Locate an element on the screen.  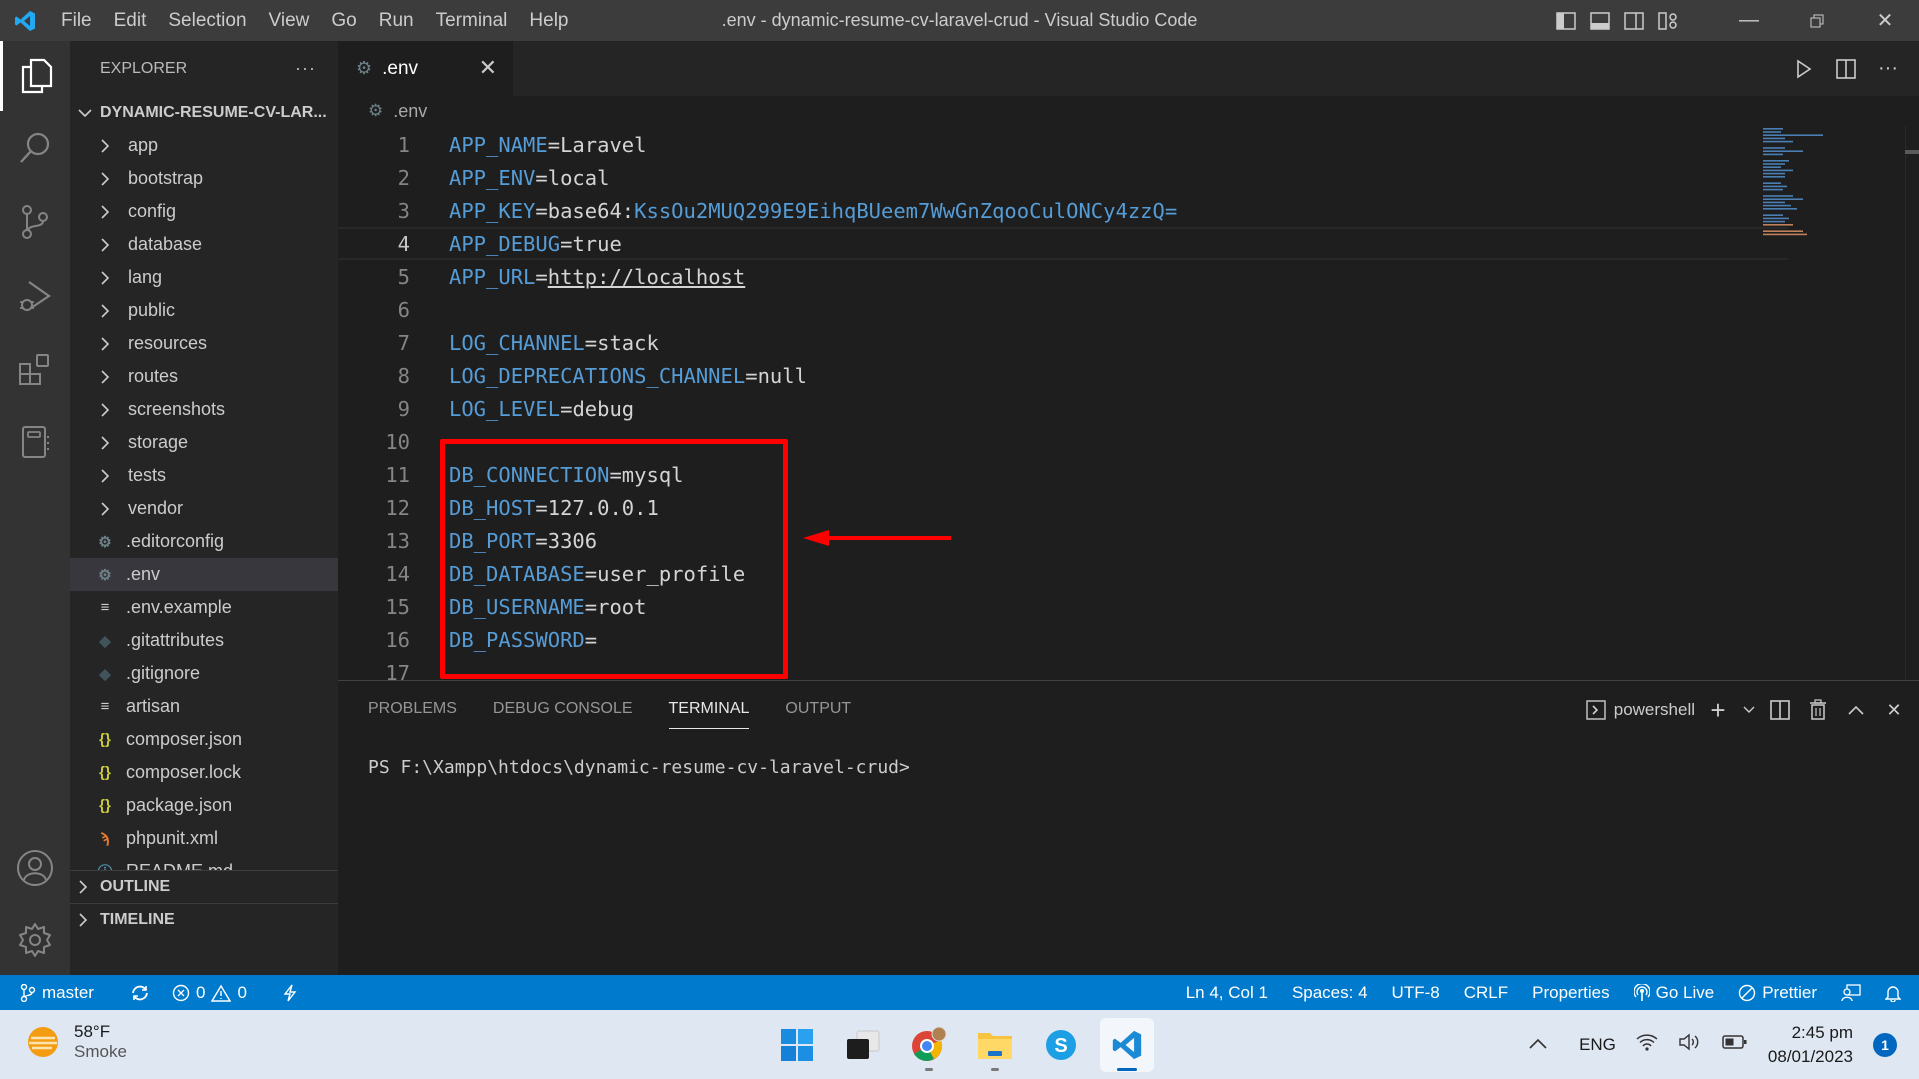
source-control-icon is located at coordinates (35, 222).